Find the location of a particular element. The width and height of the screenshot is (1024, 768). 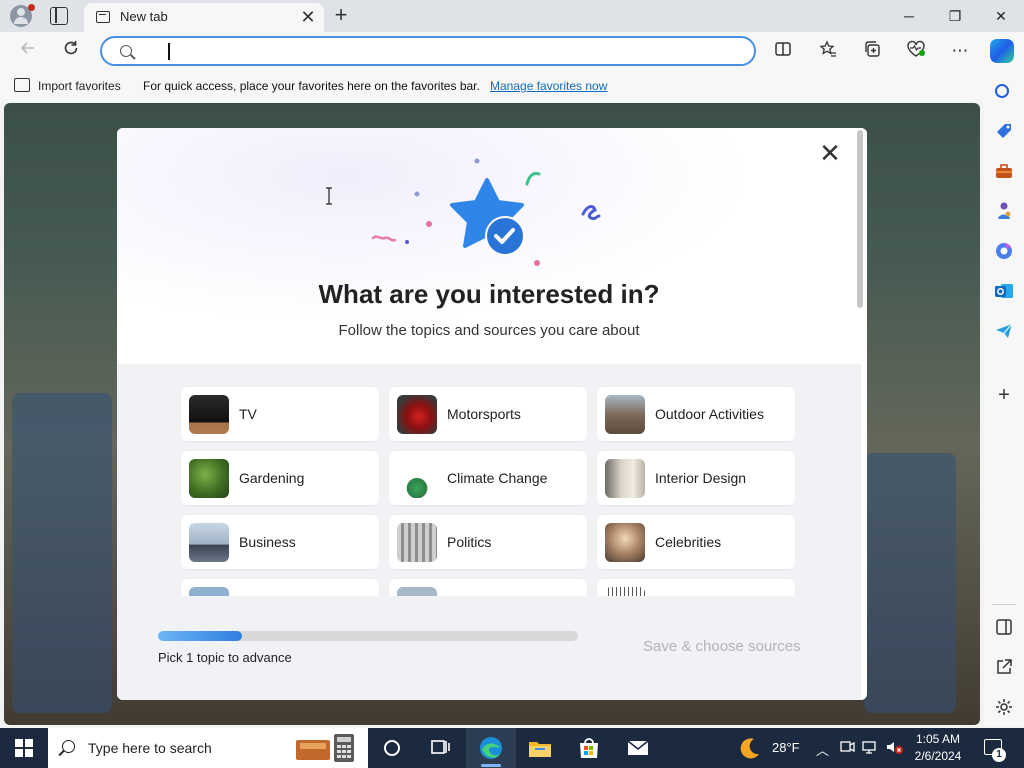

outdoor-thumb-icon is located at coordinates (625, 414).